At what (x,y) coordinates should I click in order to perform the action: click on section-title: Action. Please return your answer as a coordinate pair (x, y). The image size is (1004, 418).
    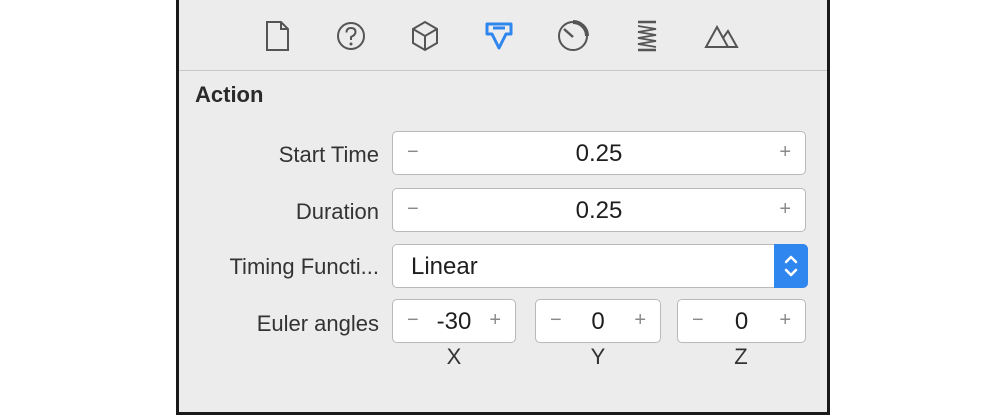
    Looking at the image, I should click on (229, 94).